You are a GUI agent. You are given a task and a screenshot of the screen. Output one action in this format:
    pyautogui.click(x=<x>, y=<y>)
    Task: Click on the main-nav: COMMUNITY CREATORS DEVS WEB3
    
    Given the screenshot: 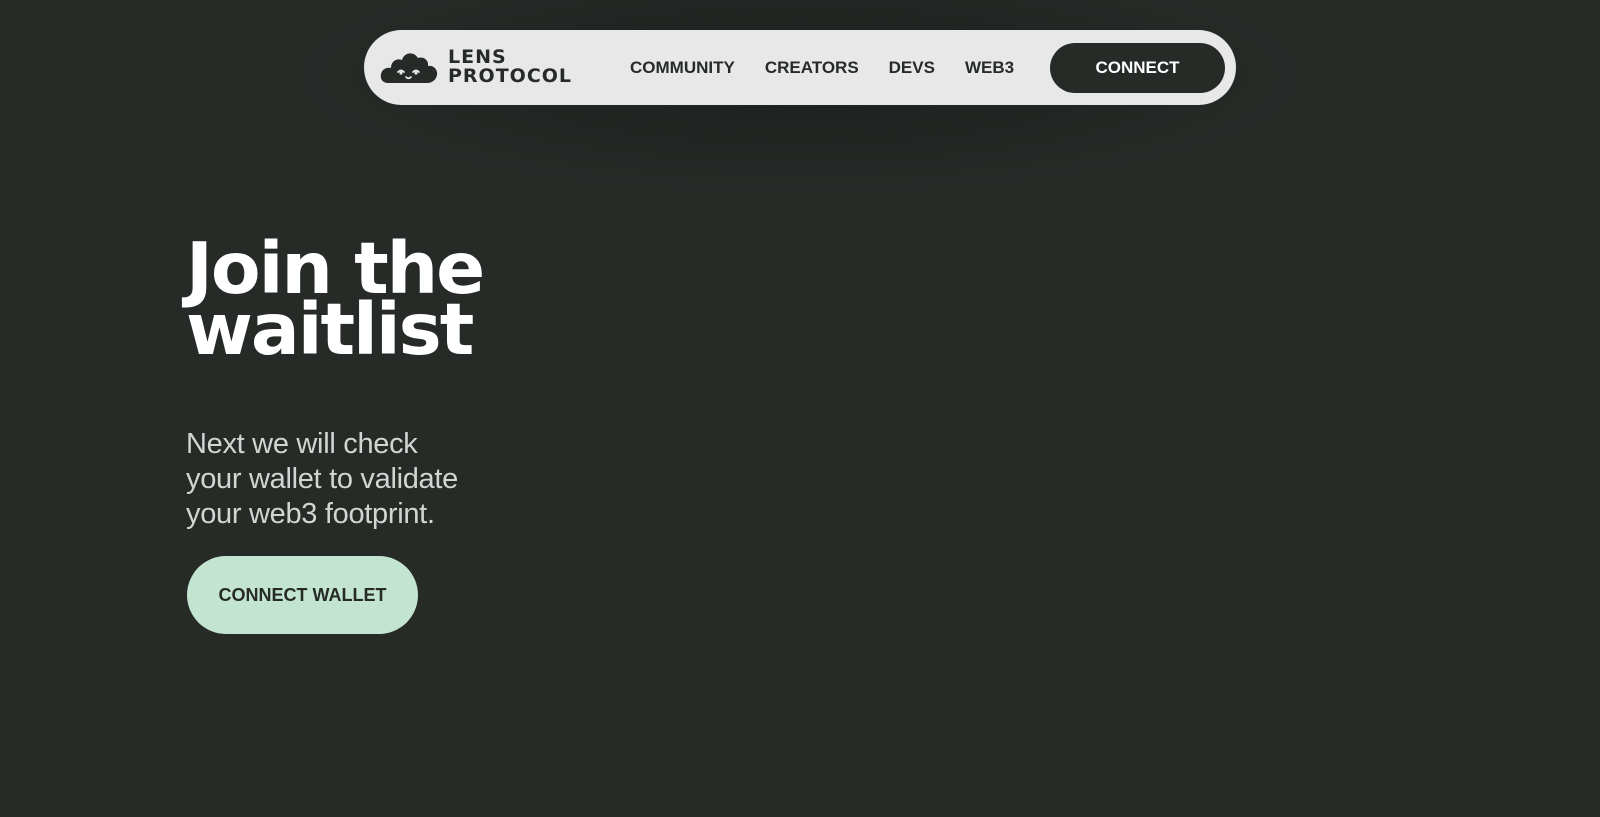 What is the action you would take?
    pyautogui.click(x=837, y=67)
    